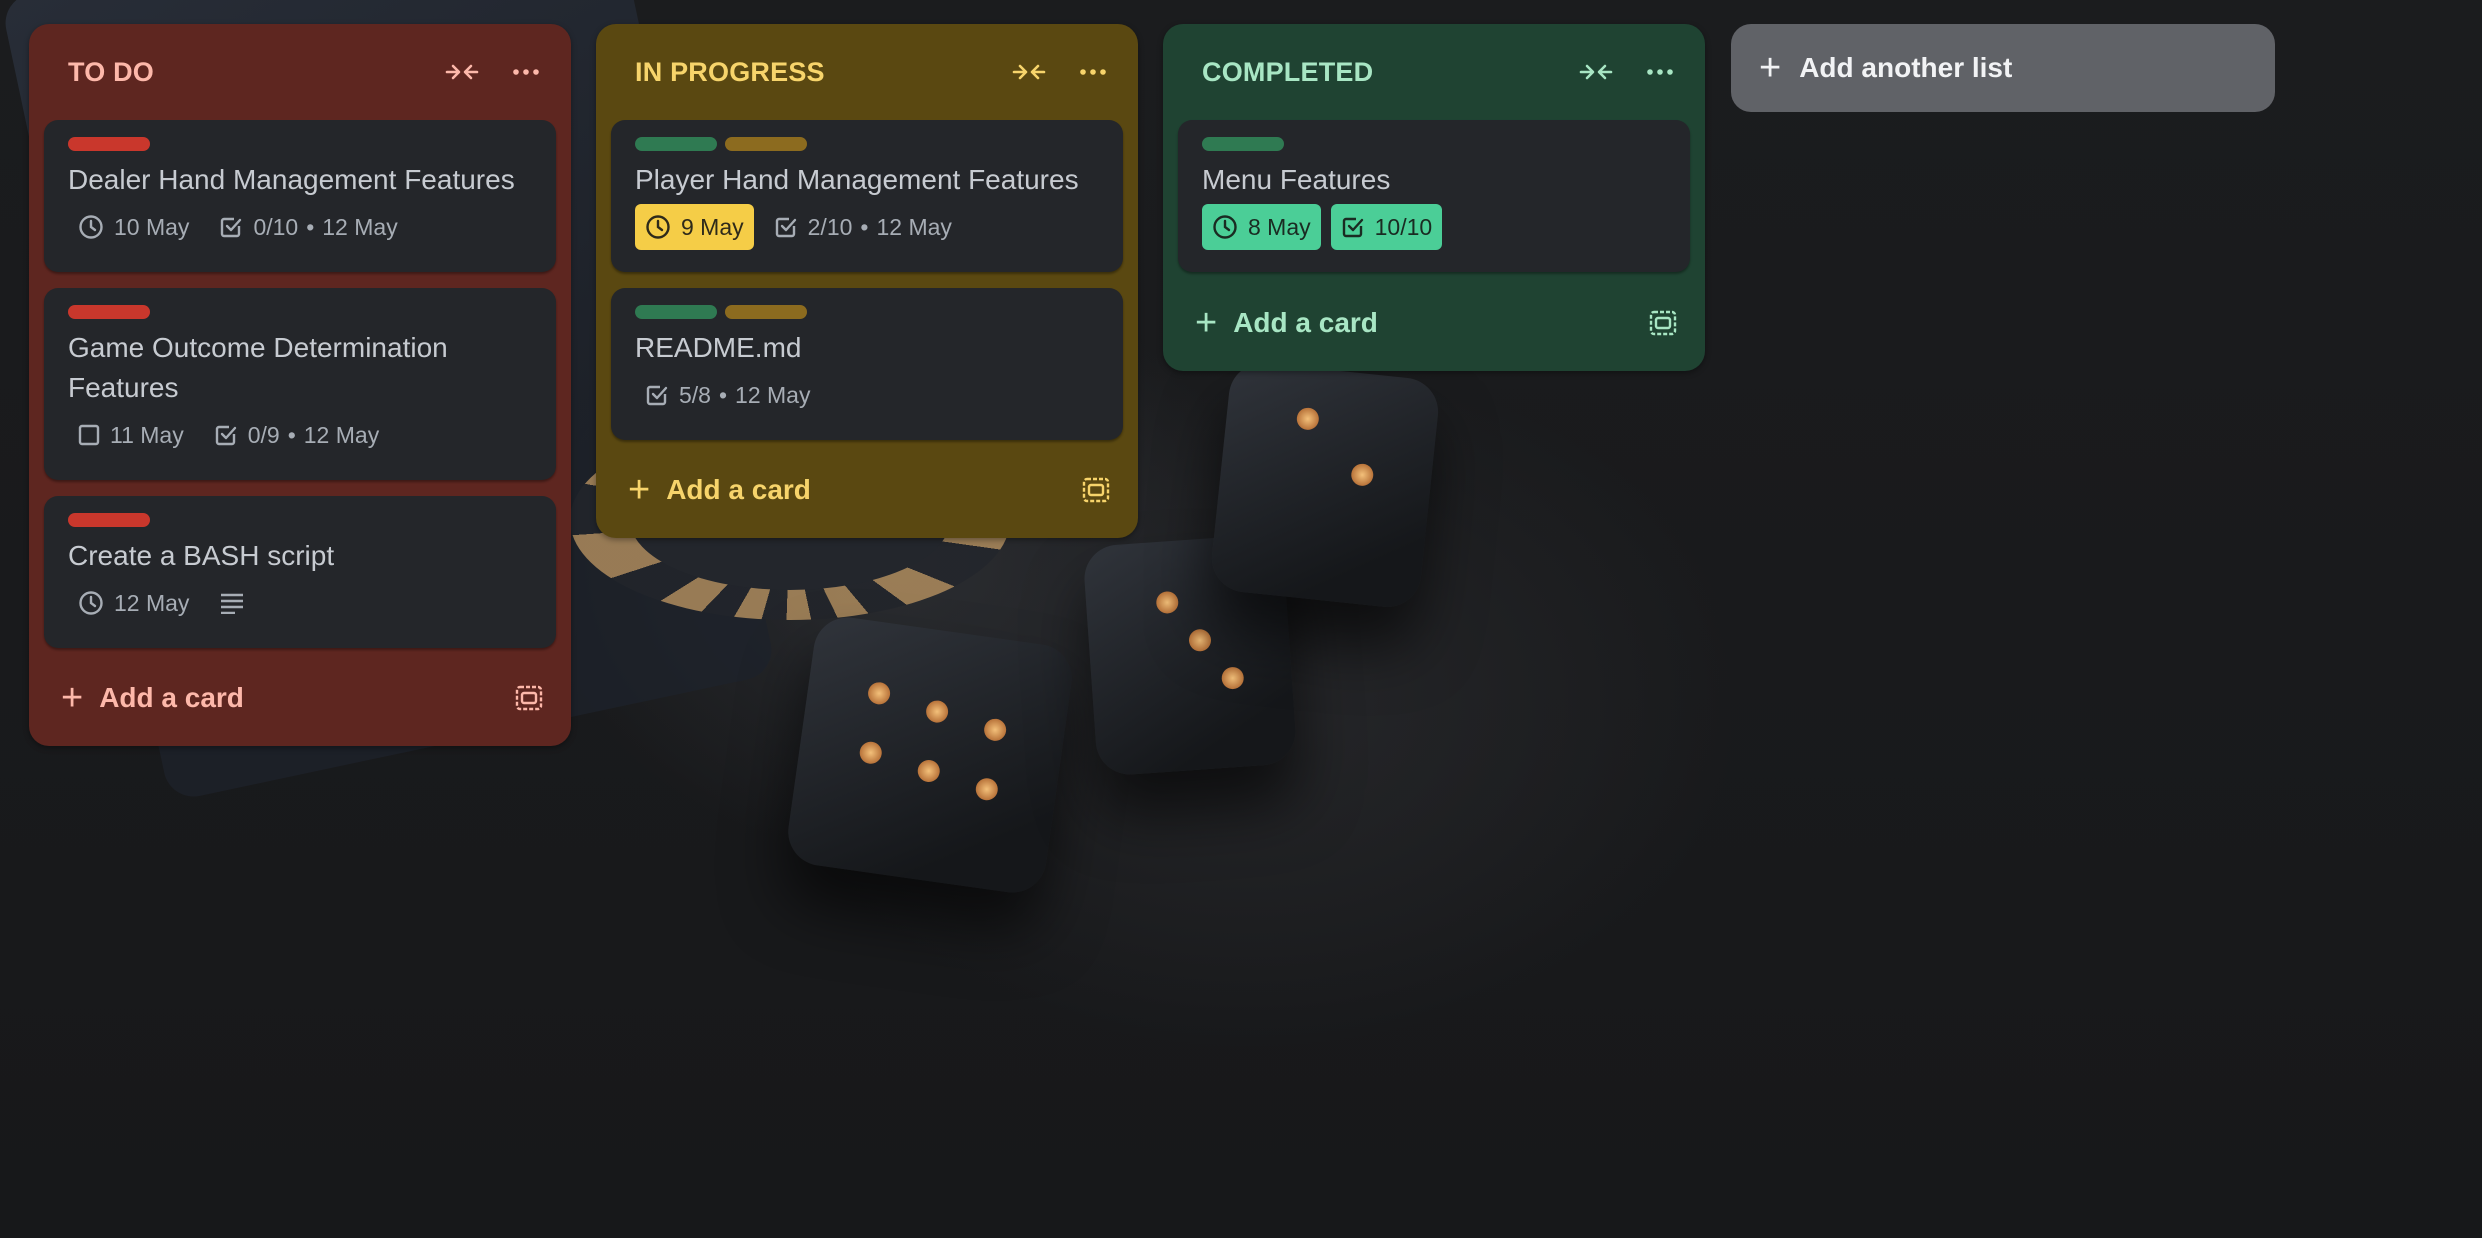 This screenshot has width=2482, height=1238. I want to click on checklist-badge: 5/8 • 12 May, so click(727, 395).